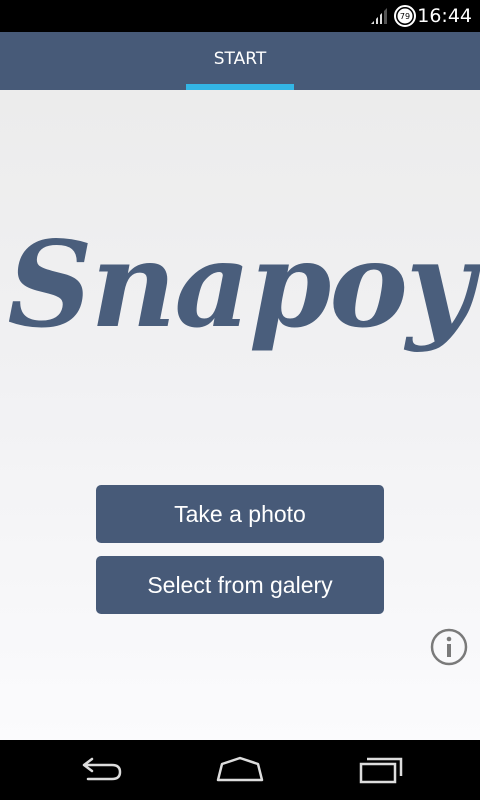  I want to click on status-clock: 16:44, so click(444, 16).